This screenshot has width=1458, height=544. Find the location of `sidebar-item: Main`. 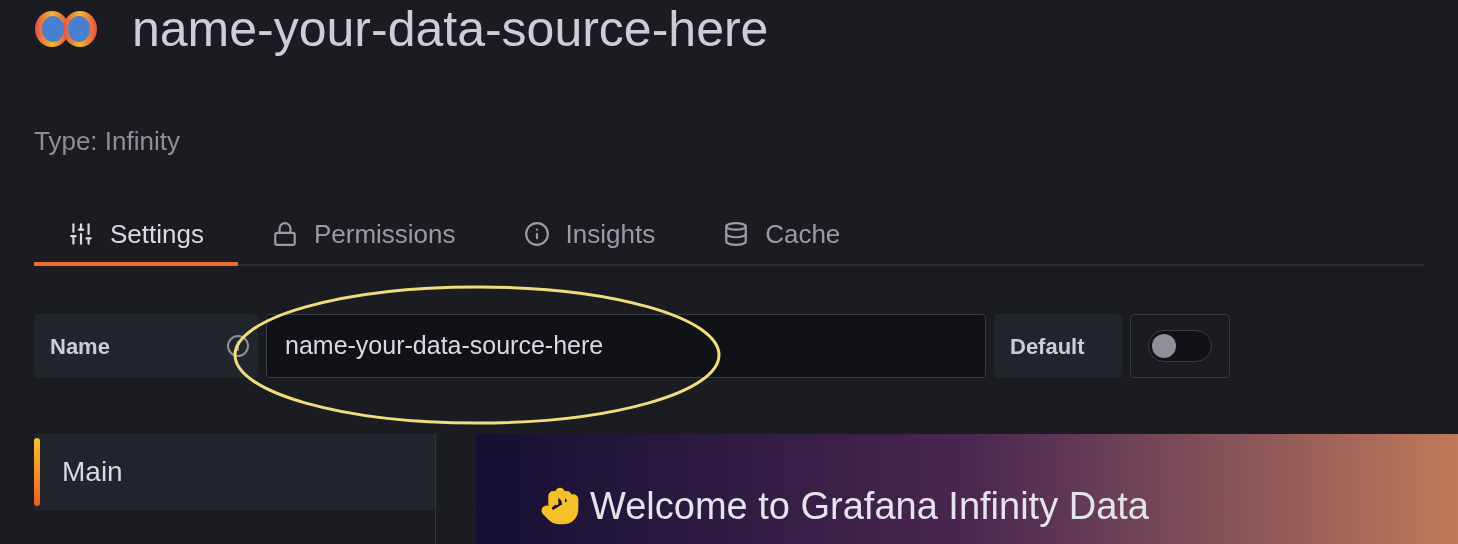

sidebar-item: Main is located at coordinates (234, 472).